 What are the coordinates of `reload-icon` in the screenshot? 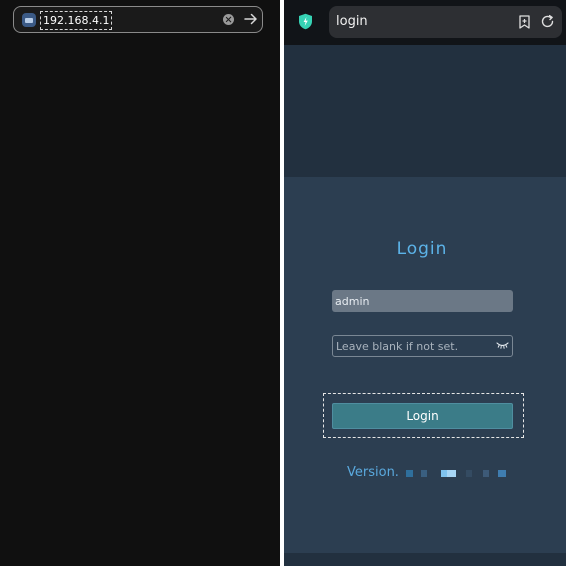 It's located at (547, 21).